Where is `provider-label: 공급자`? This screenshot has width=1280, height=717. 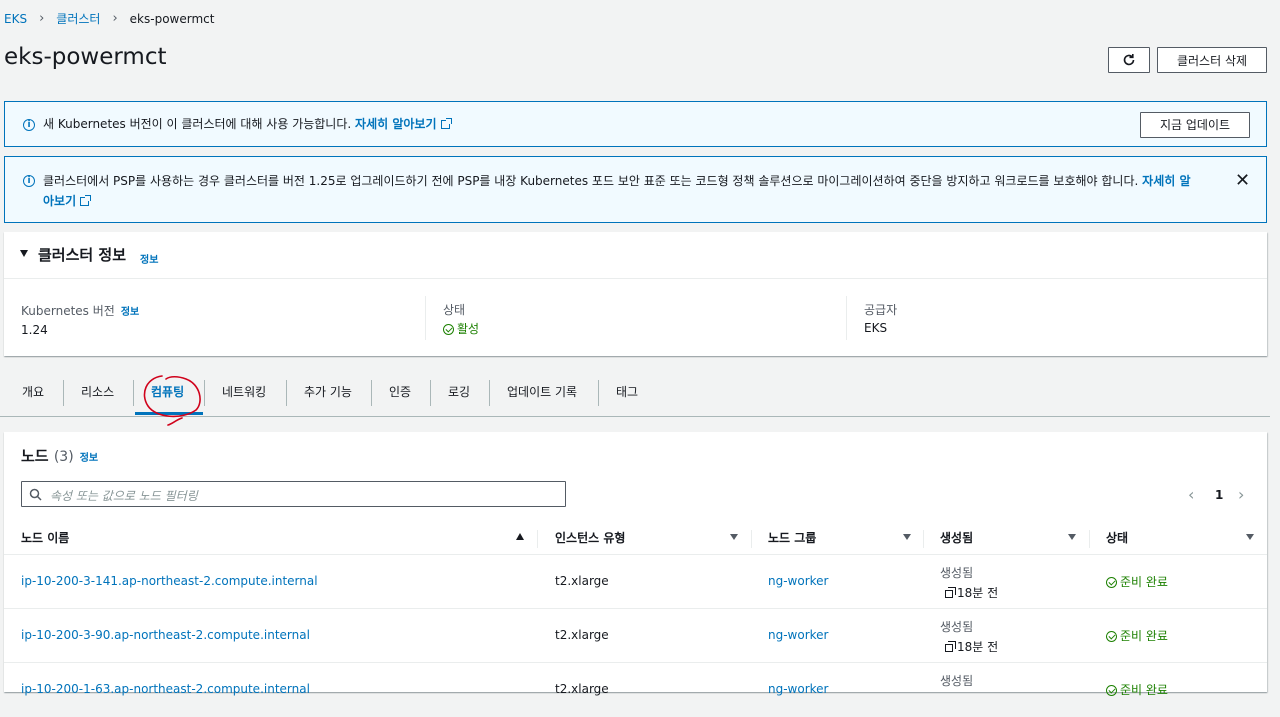 provider-label: 공급자 is located at coordinates (881, 310).